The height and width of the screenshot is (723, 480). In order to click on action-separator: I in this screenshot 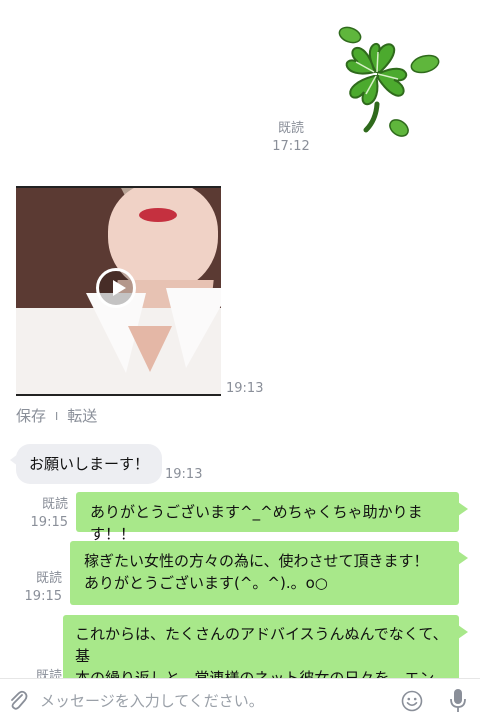, I will do `click(57, 416)`.